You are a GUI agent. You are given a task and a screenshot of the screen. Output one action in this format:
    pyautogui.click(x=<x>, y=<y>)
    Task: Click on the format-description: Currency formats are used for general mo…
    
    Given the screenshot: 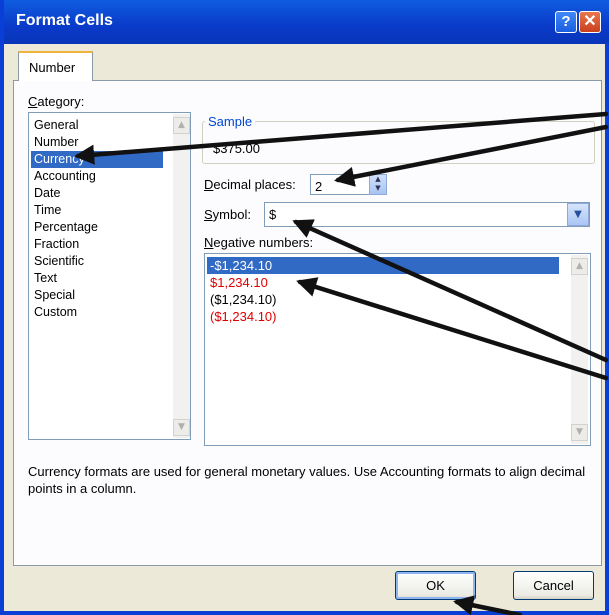 What is the action you would take?
    pyautogui.click(x=307, y=480)
    